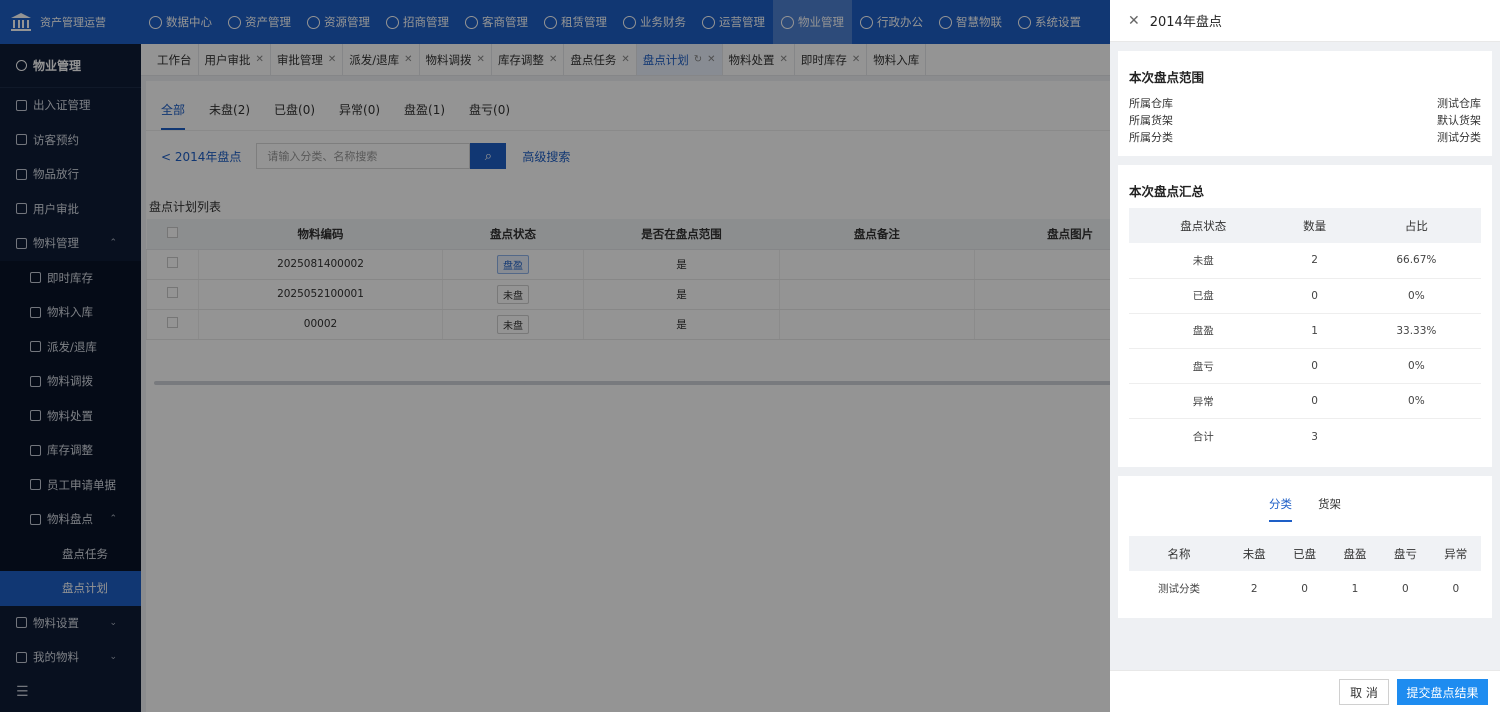  Describe the element at coordinates (1355, 553) in the screenshot. I see `breakdown-column-header: 盘盈` at that location.